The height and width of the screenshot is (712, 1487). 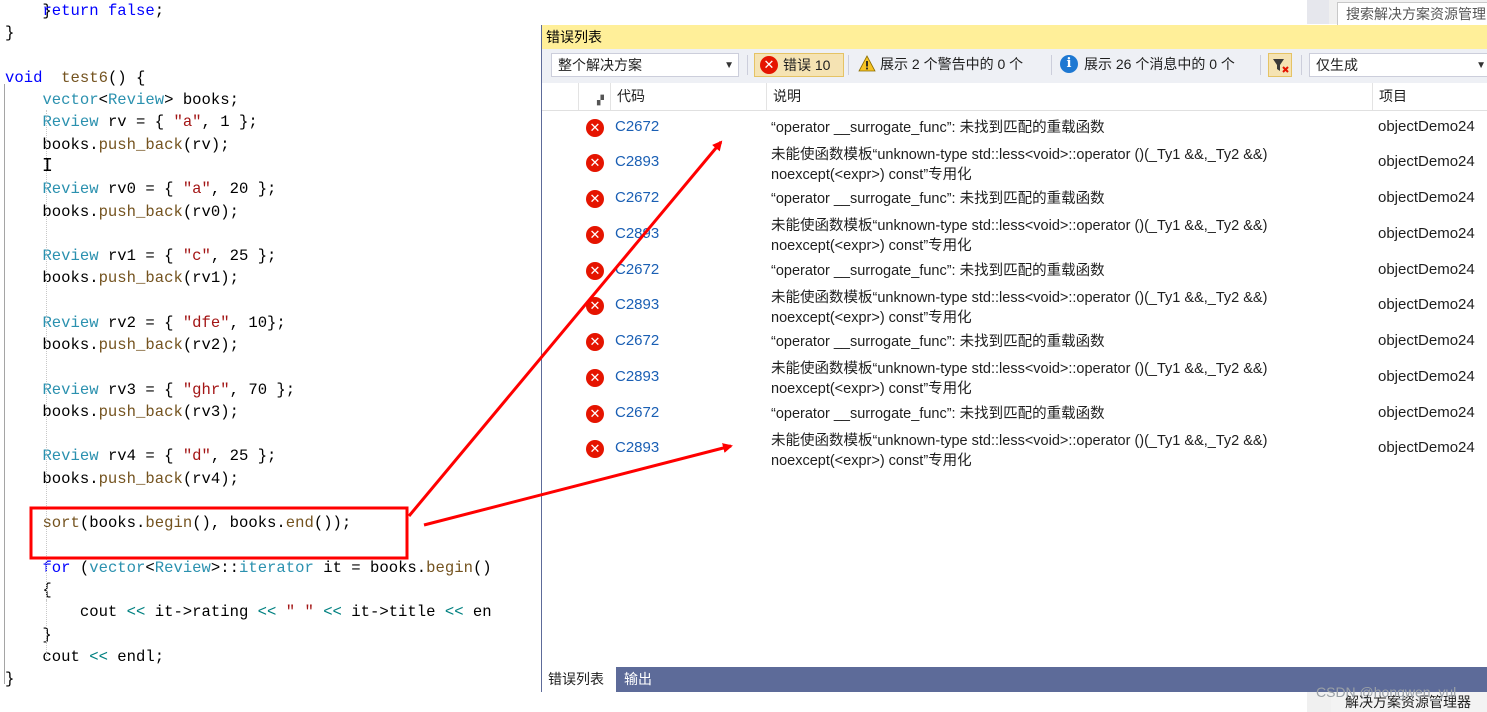 I want to click on code-line: cout << endl;, so click(x=84, y=657).